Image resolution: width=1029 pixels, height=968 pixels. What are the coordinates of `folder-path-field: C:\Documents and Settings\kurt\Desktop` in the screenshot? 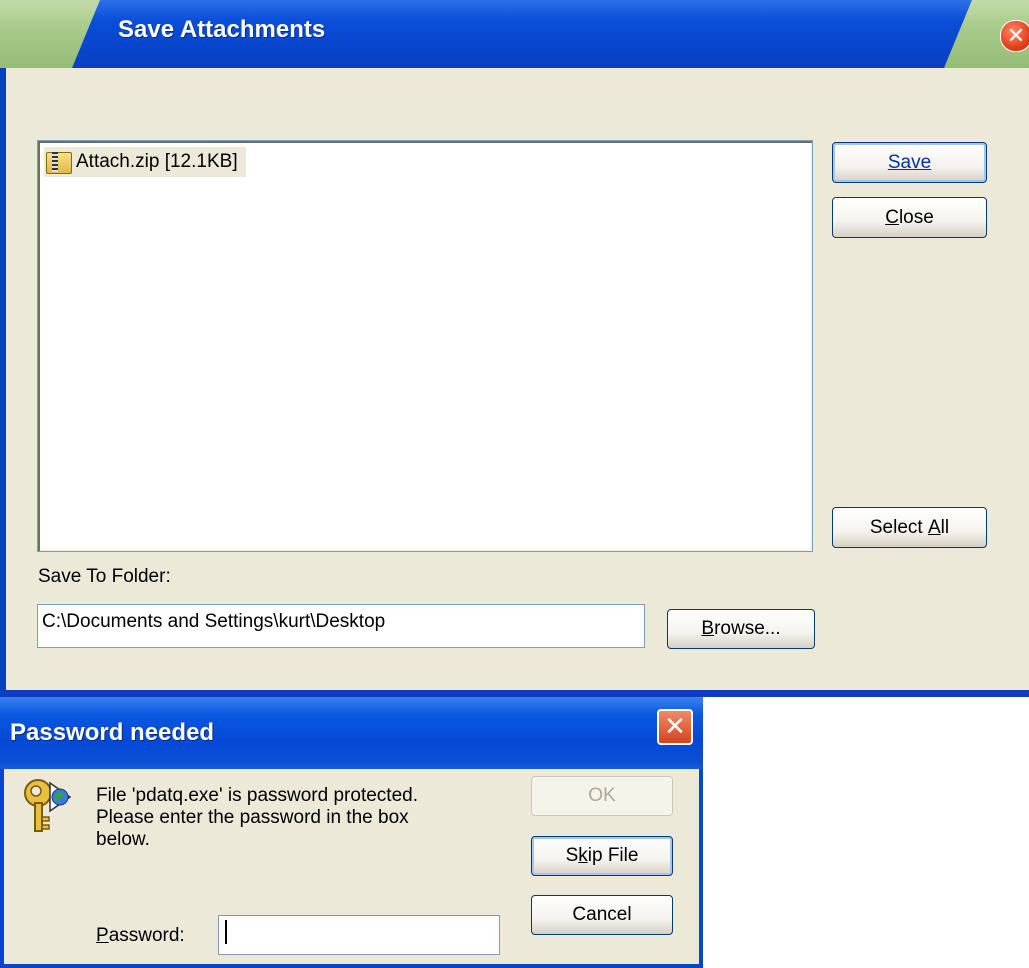 It's located at (341, 626).